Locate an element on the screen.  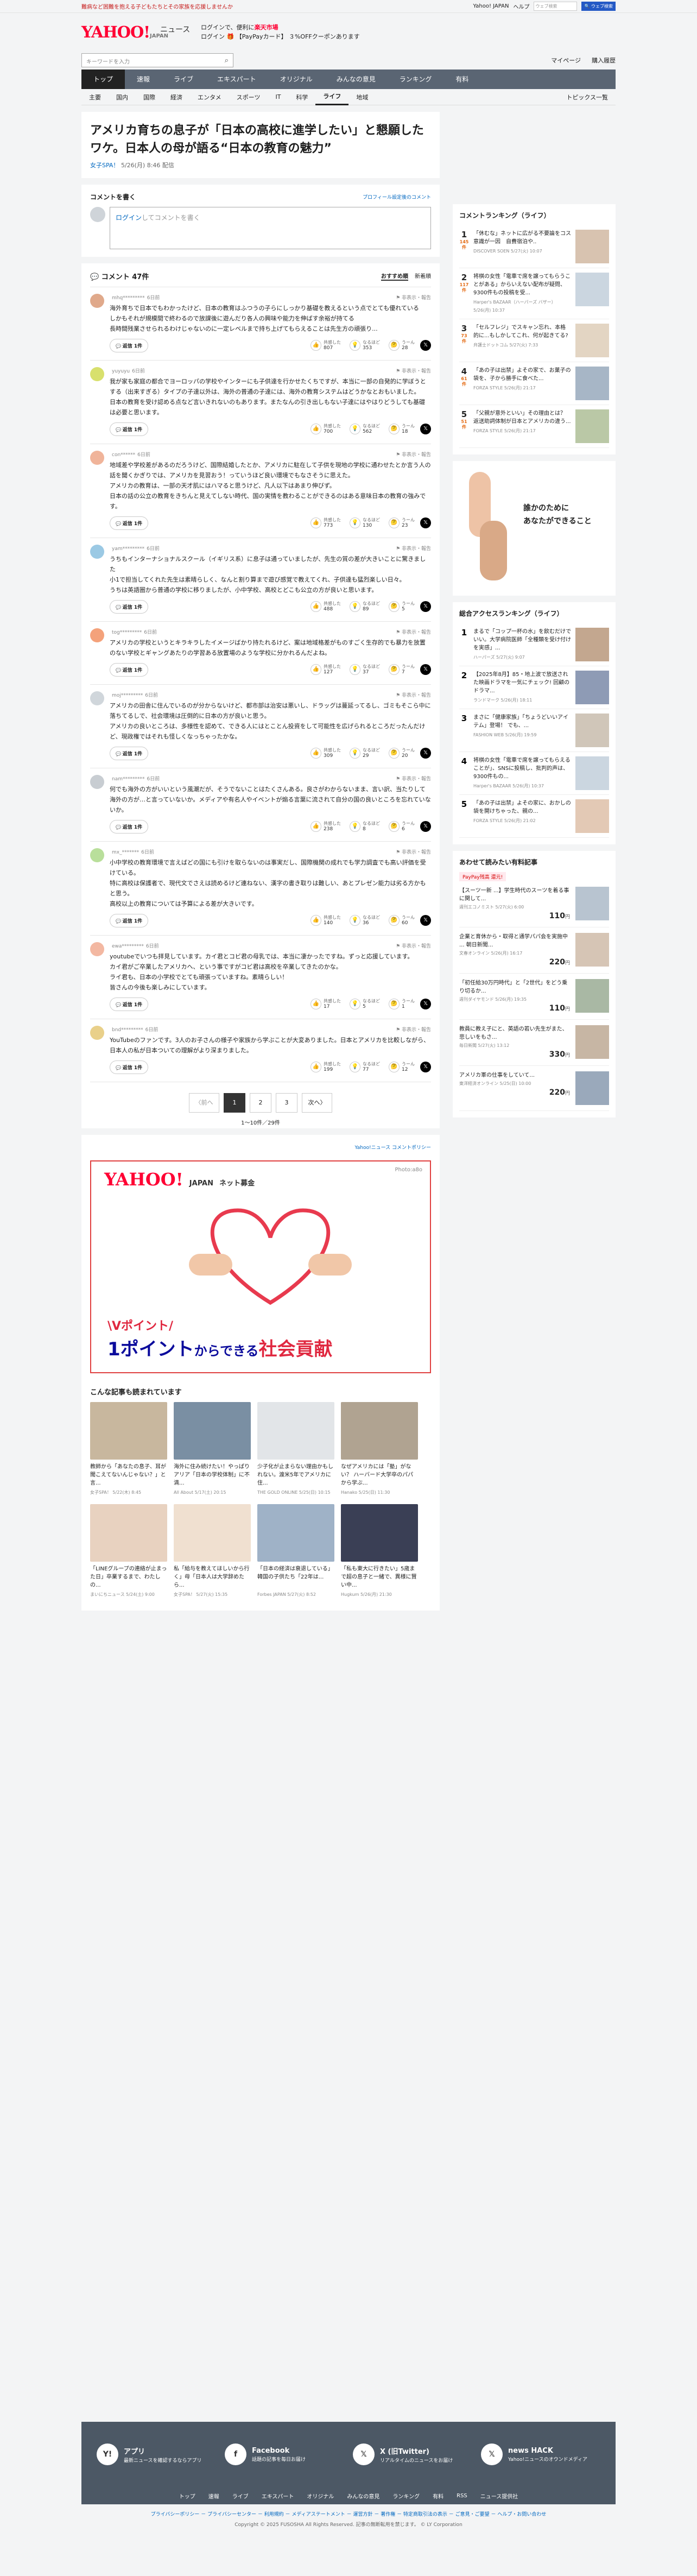
gnav-expert: エキスパート is located at coordinates (237, 80).